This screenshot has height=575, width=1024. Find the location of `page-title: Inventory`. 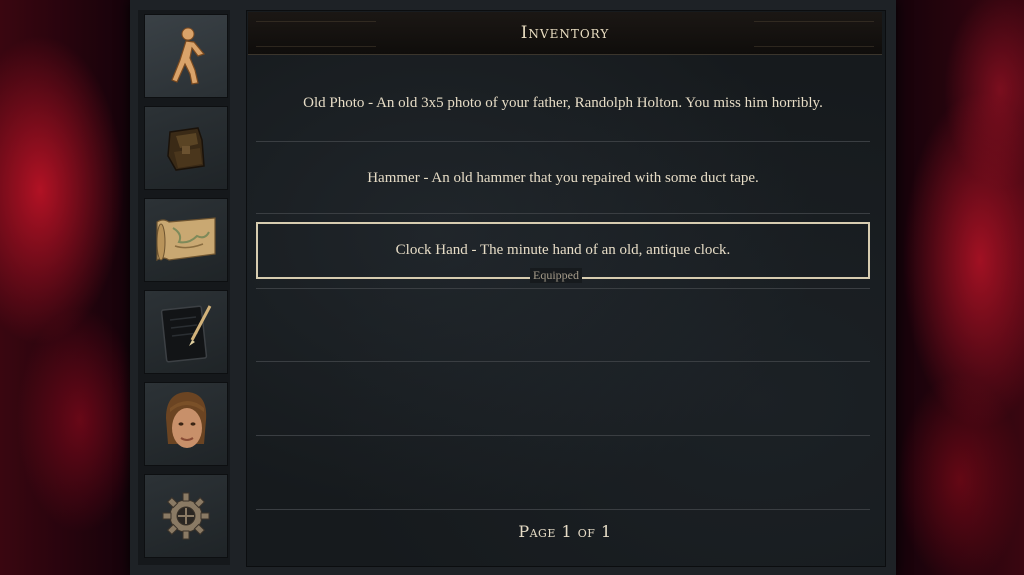

page-title: Inventory is located at coordinates (565, 33).